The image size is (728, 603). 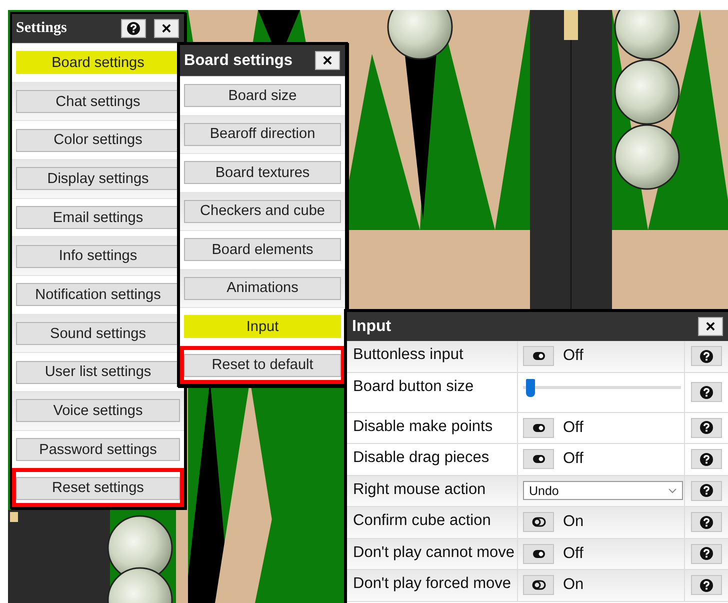 What do you see at coordinates (262, 326) in the screenshot?
I see `menu-button: Input` at bounding box center [262, 326].